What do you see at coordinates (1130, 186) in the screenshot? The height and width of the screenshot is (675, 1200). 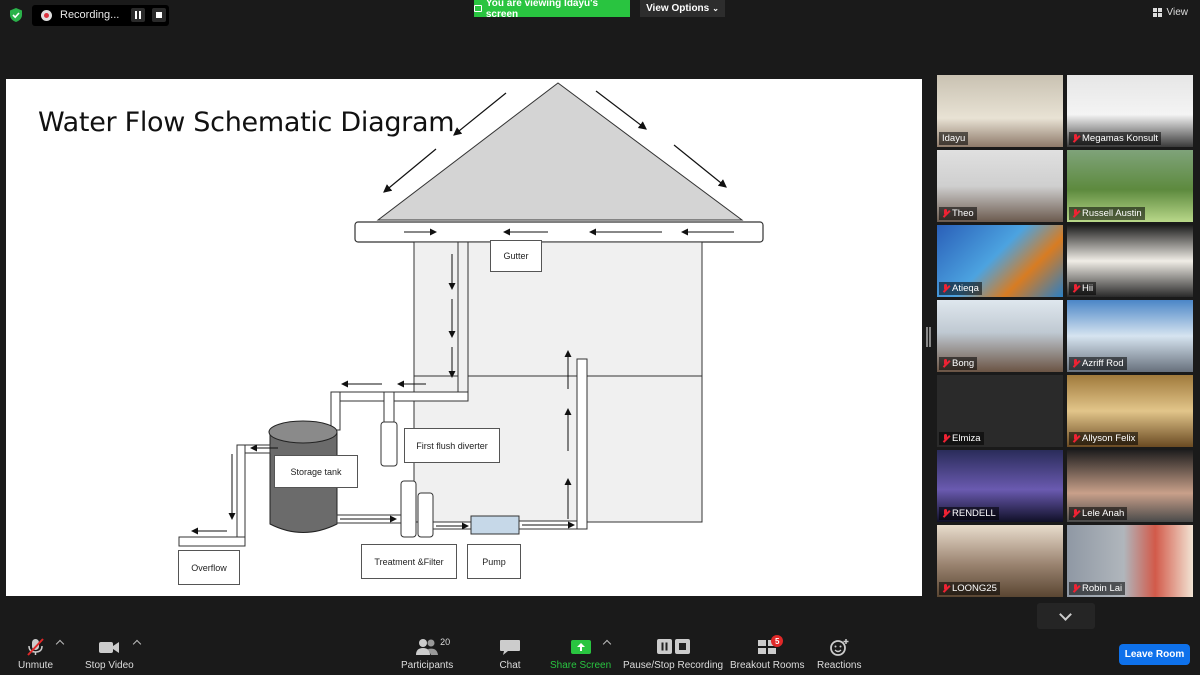 I see `participant-tile: Russell Austin` at bounding box center [1130, 186].